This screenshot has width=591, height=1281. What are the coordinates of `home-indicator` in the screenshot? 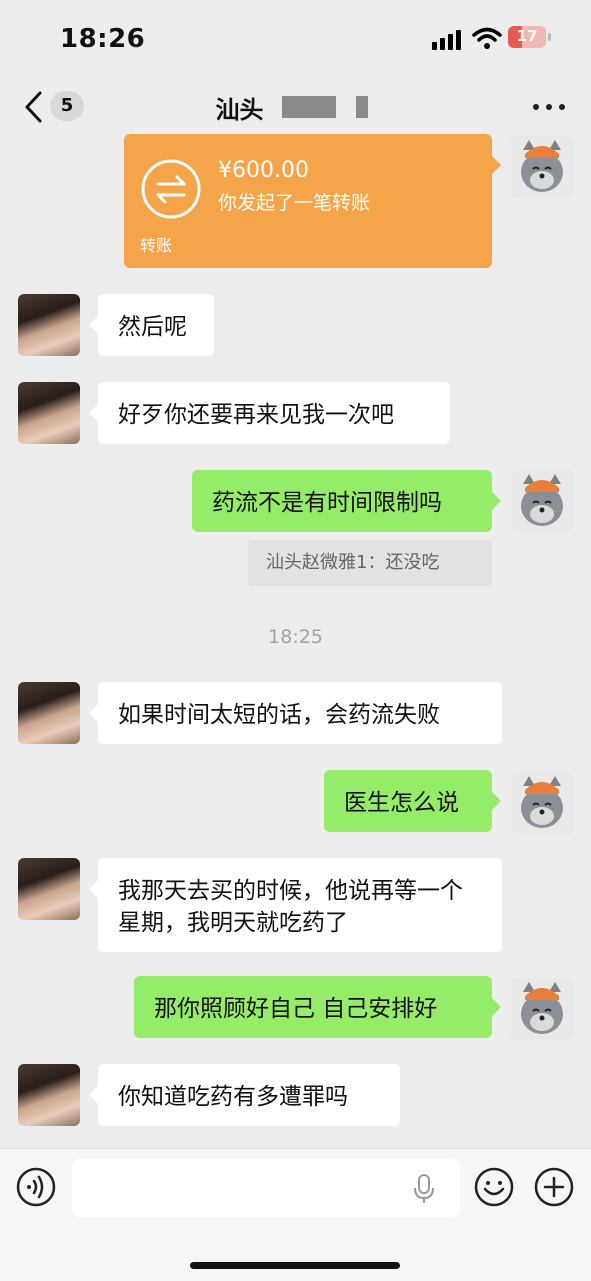 It's located at (295, 1265).